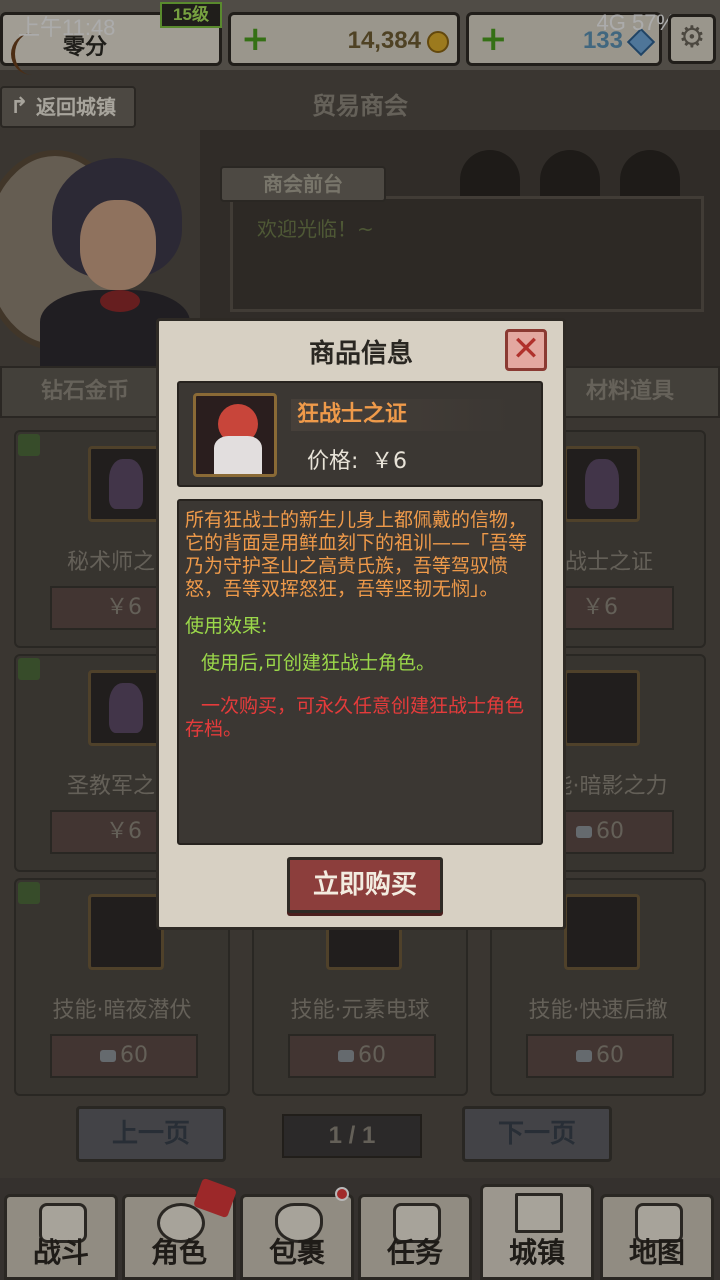  Describe the element at coordinates (401, 415) in the screenshot. I see `product-name: 狂战士之证` at that location.